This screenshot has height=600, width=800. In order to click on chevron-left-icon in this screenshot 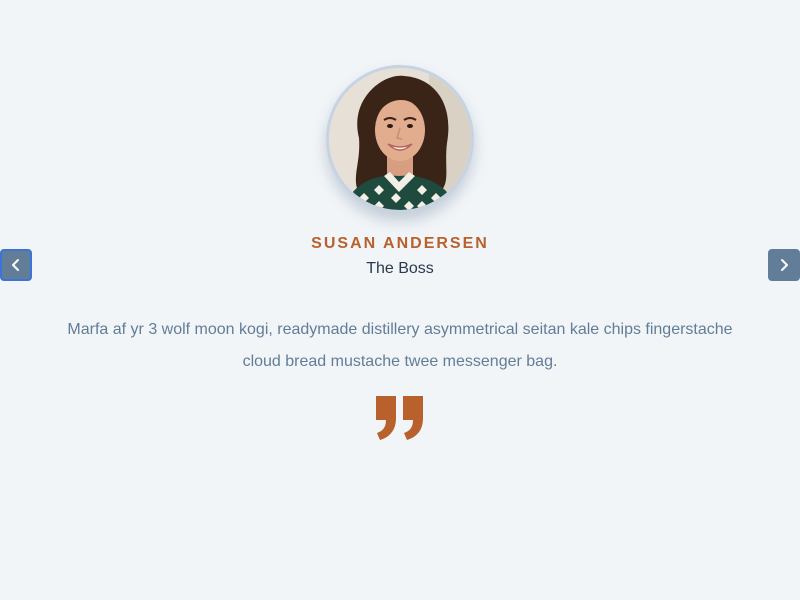, I will do `click(15, 265)`.